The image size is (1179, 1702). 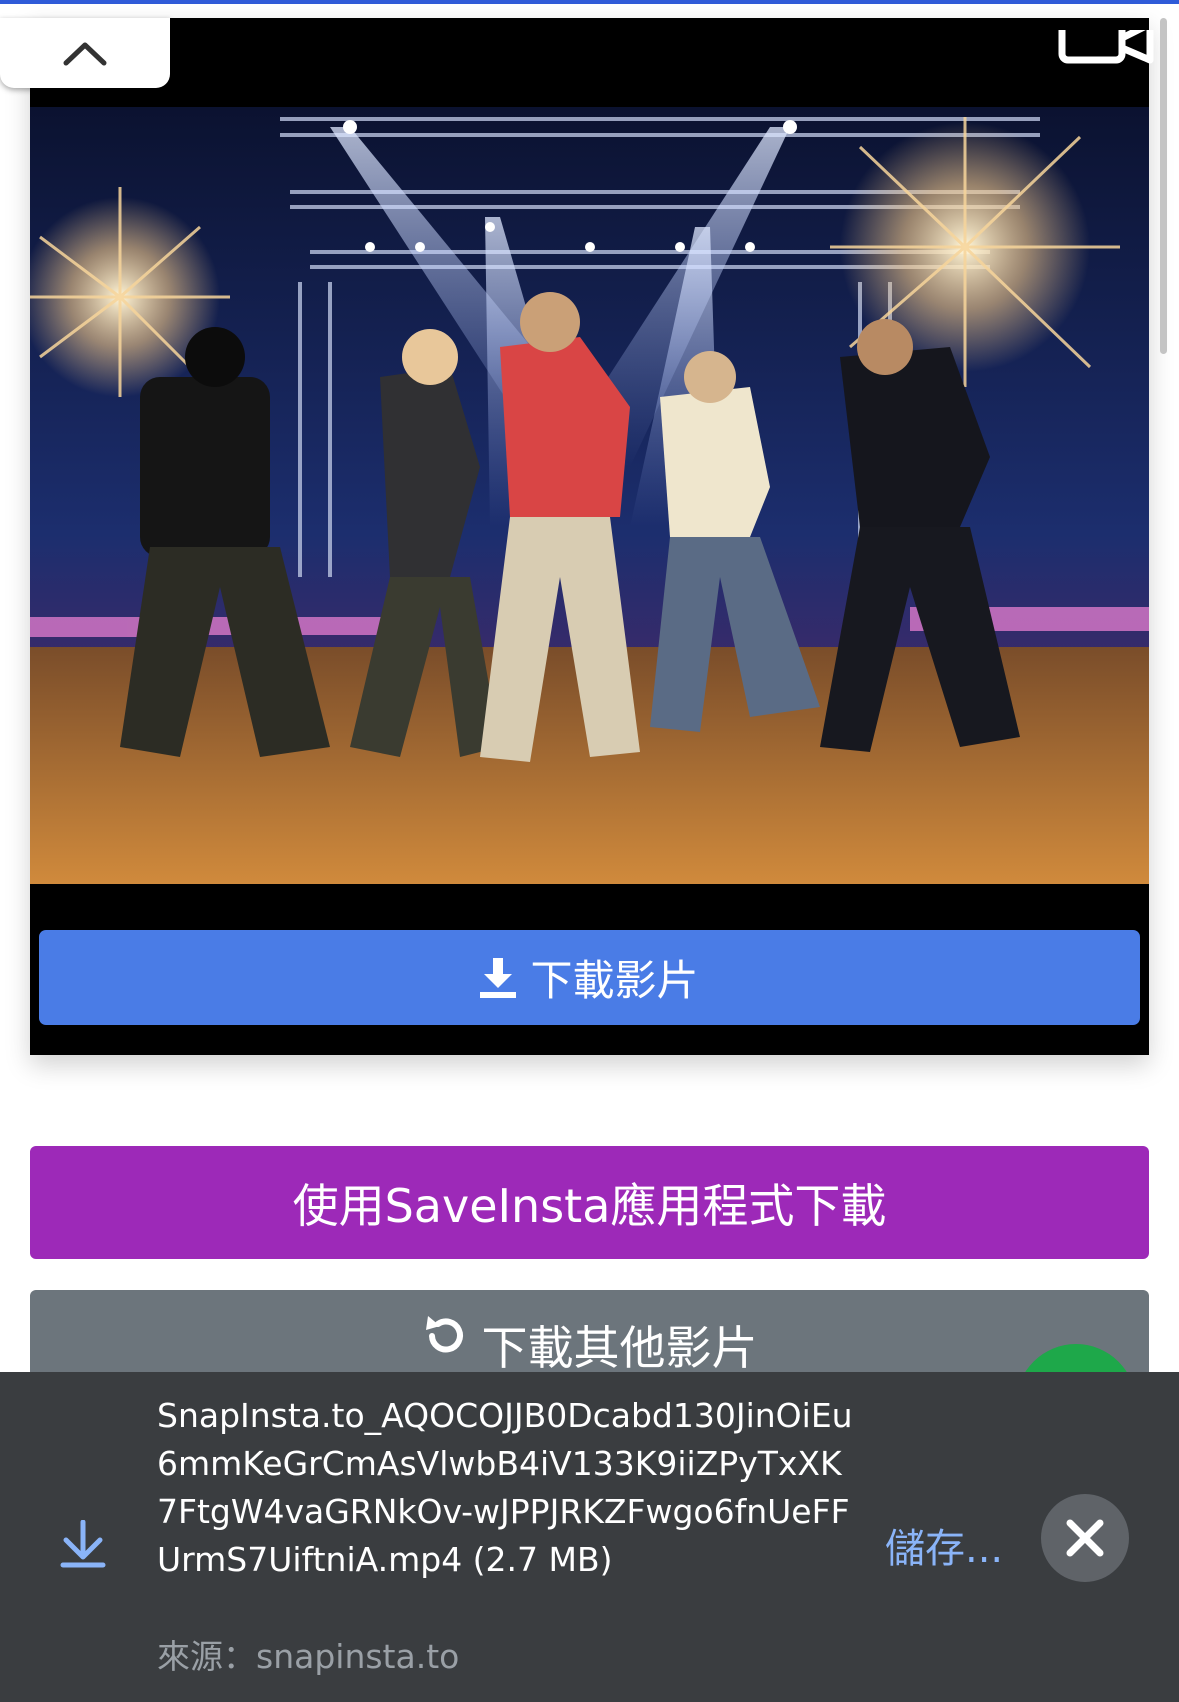 What do you see at coordinates (1108, 48) in the screenshot?
I see `camera-icon` at bounding box center [1108, 48].